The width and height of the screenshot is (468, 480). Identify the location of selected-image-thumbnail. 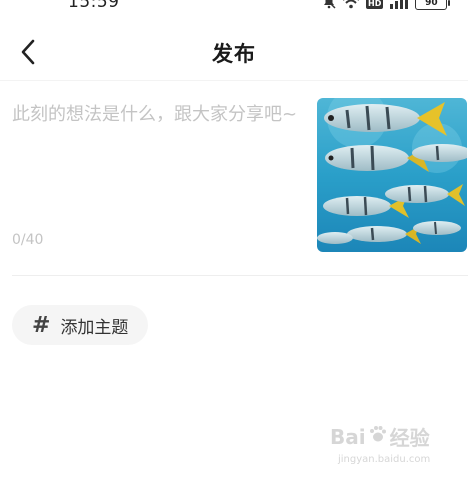
(392, 175).